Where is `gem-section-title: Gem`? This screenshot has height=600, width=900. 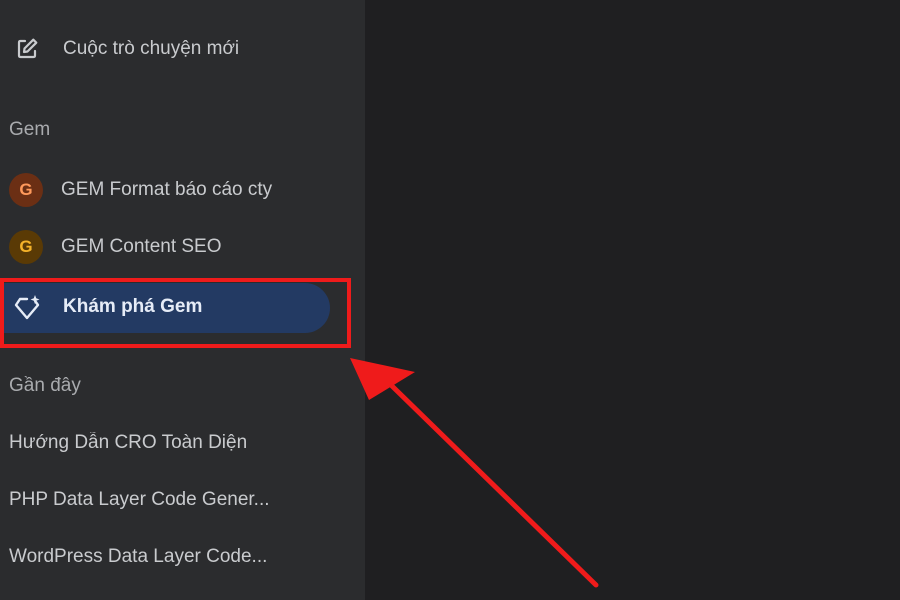 gem-section-title: Gem is located at coordinates (30, 129).